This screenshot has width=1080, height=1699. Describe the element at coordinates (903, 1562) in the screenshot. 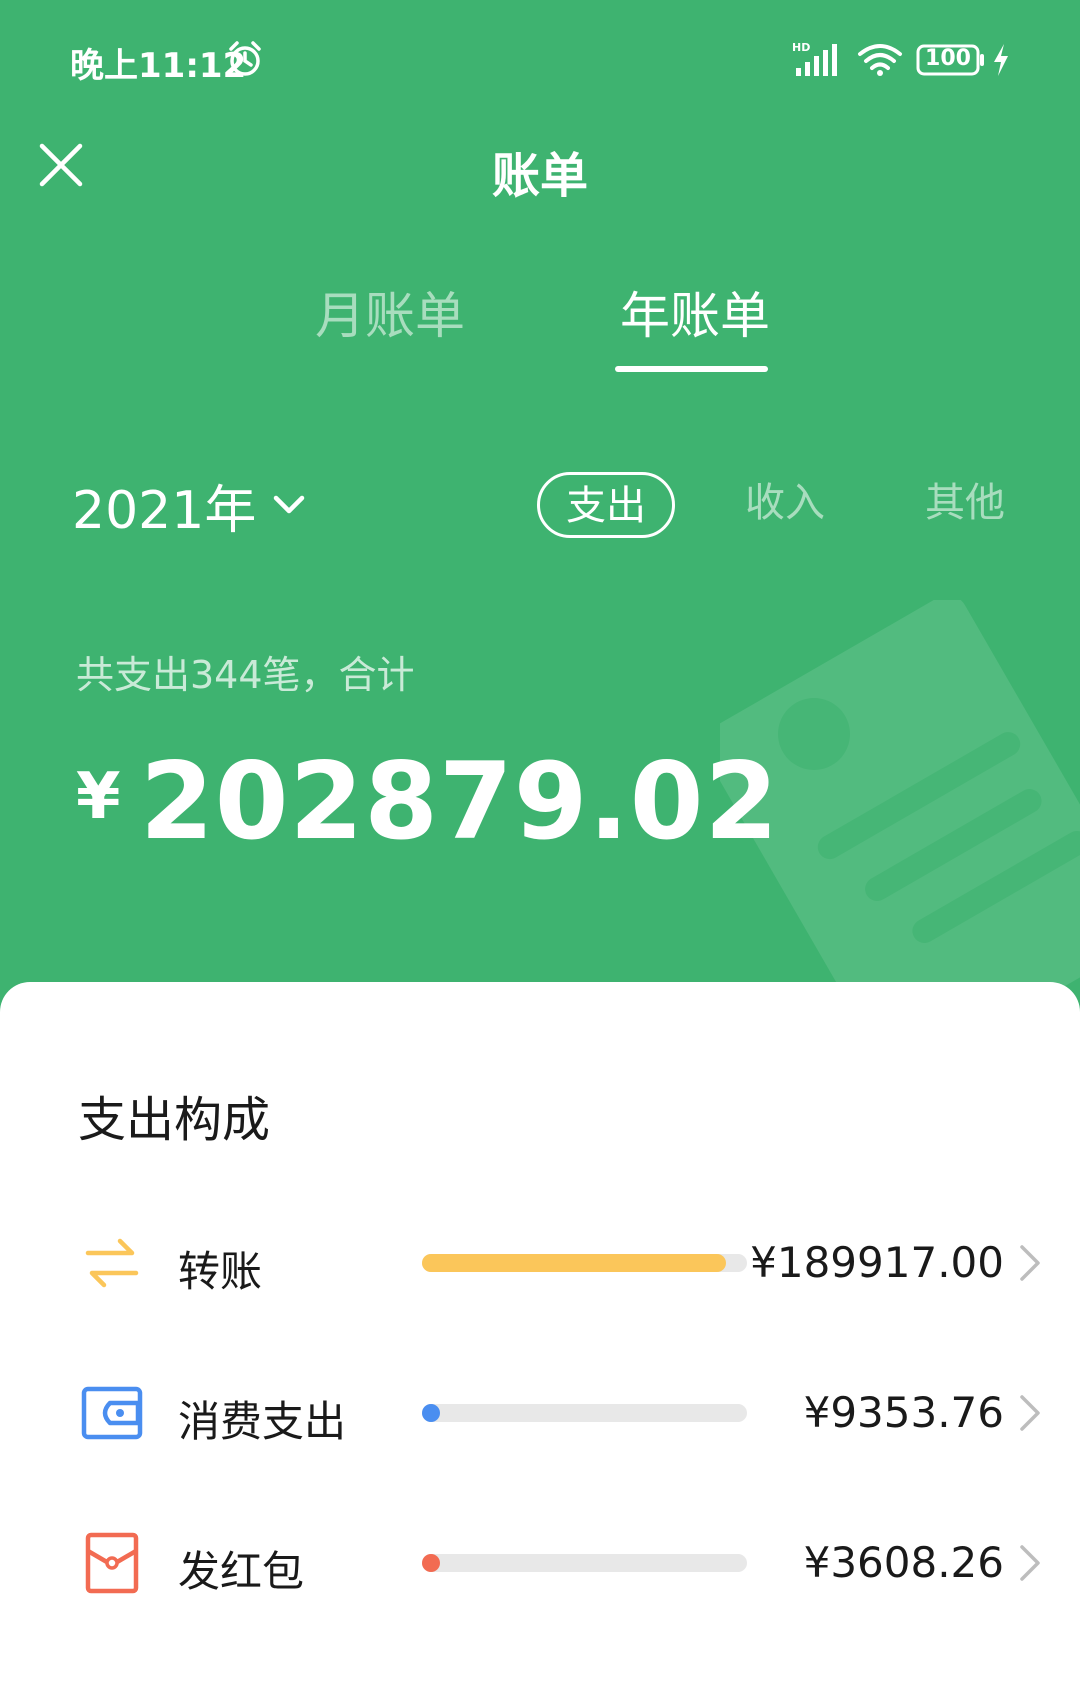

I see `row-amount-red-packet: ¥3608.26` at that location.